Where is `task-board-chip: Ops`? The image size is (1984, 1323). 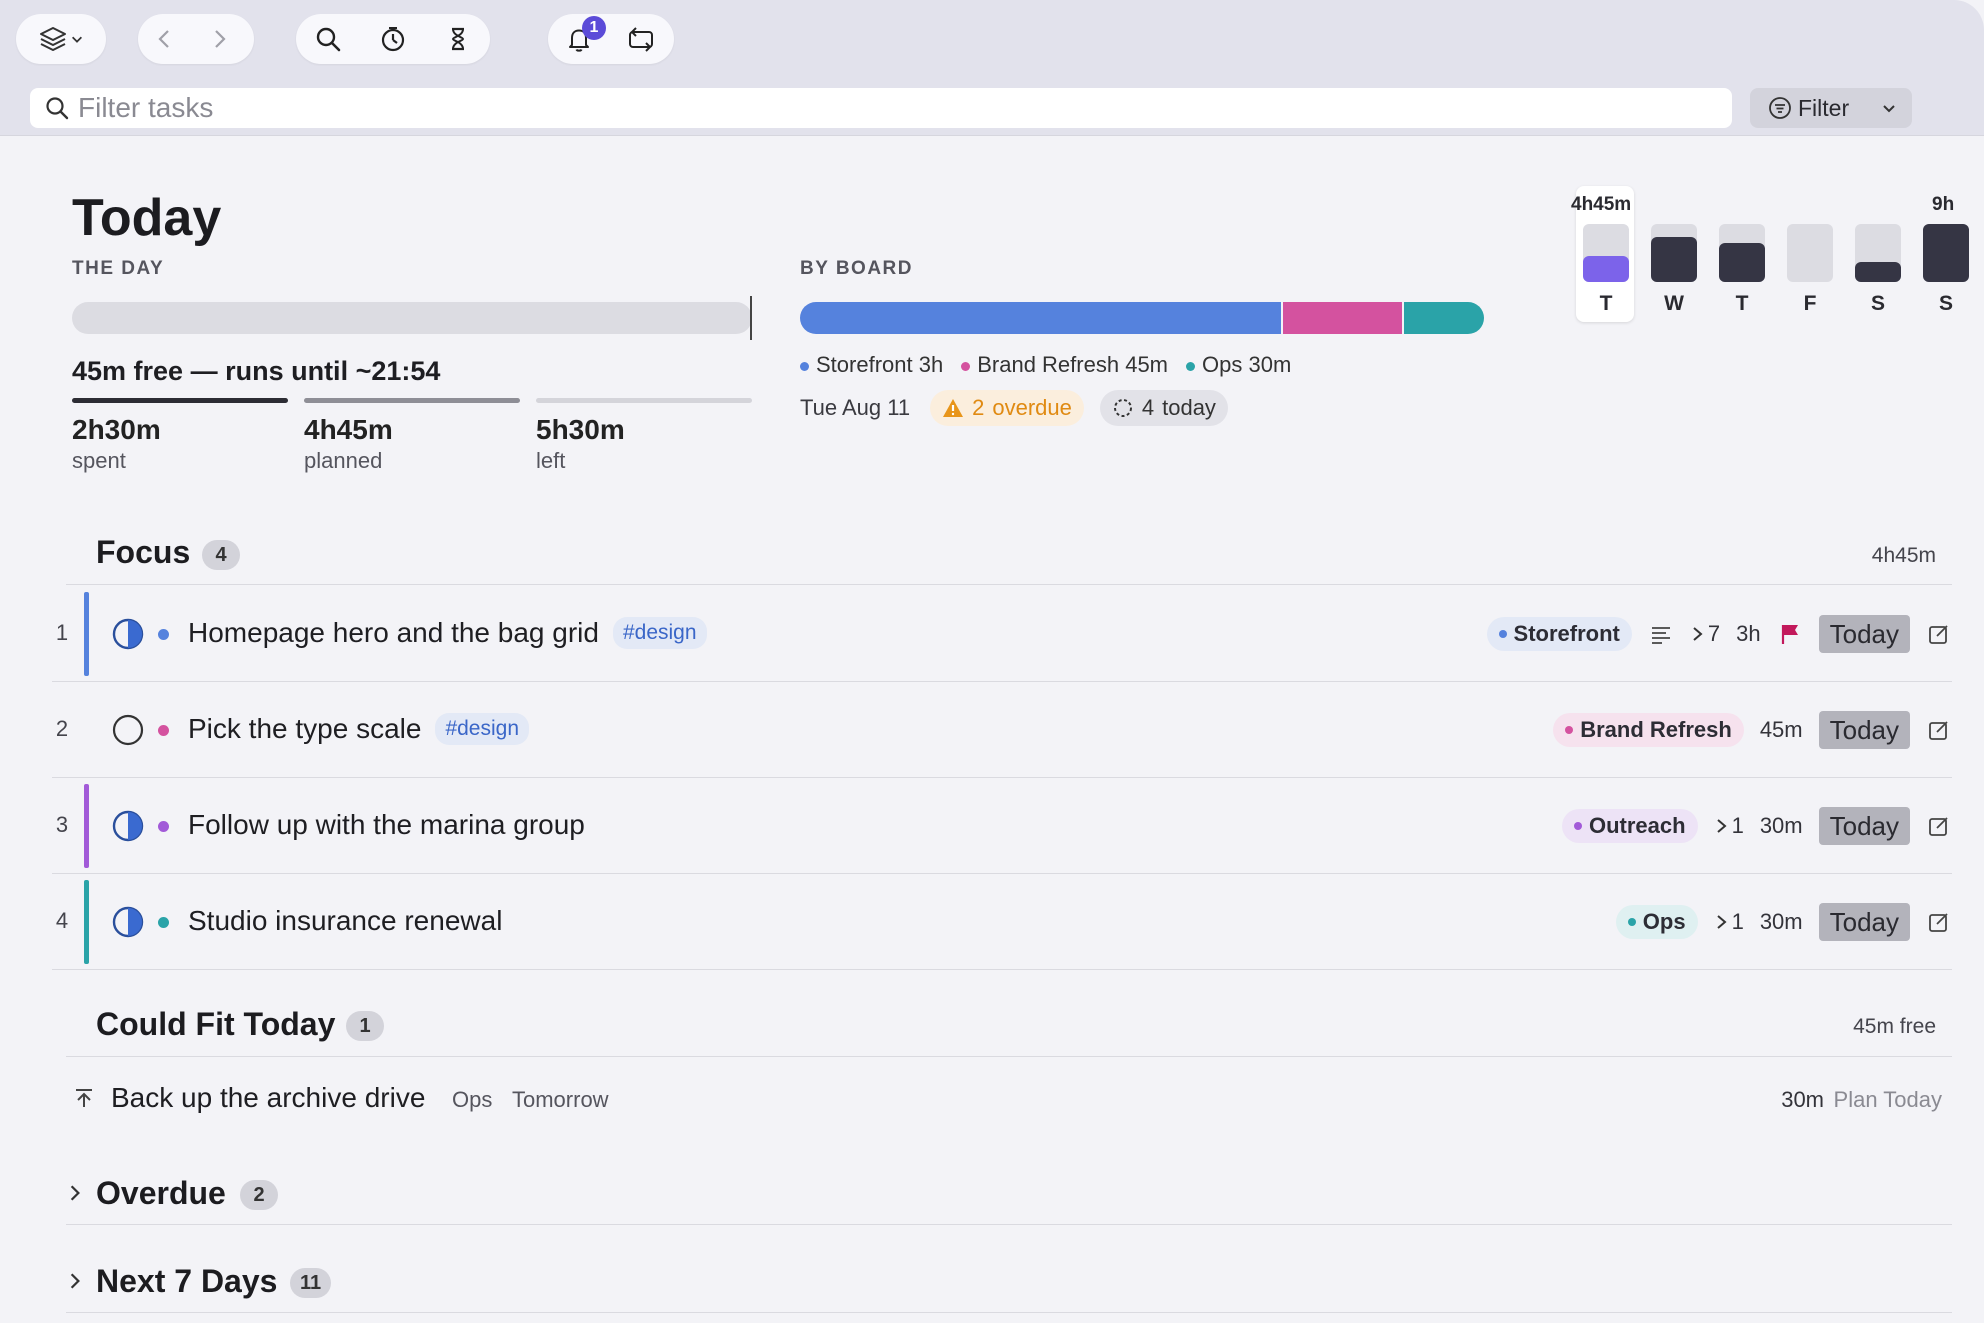 task-board-chip: Ops is located at coordinates (1656, 922).